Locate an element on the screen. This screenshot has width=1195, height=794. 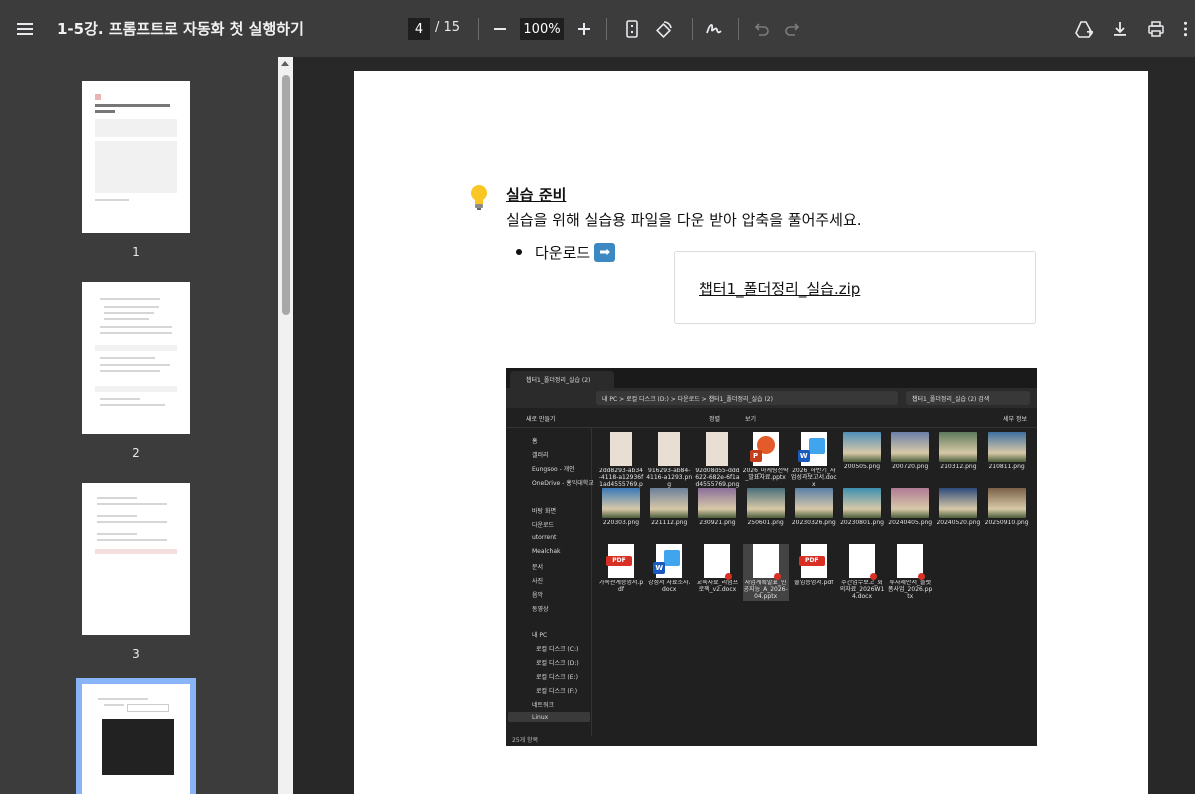
file-attachment-card: 챕터1_폴더정리_실습.zip is located at coordinates (855, 287).